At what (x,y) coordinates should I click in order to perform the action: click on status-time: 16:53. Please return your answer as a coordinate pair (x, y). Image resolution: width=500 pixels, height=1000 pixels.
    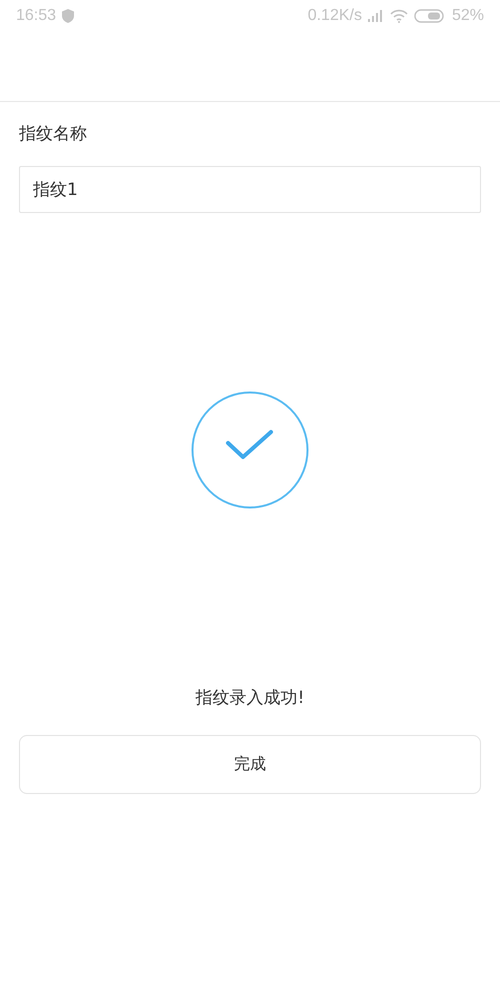
    Looking at the image, I should click on (36, 16).